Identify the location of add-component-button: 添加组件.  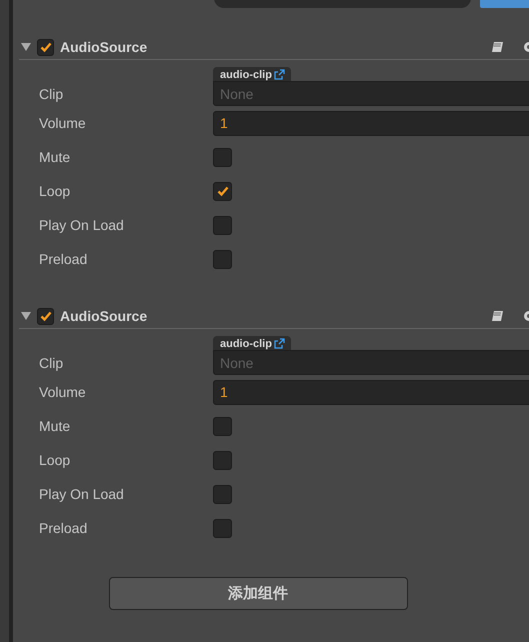
(258, 593).